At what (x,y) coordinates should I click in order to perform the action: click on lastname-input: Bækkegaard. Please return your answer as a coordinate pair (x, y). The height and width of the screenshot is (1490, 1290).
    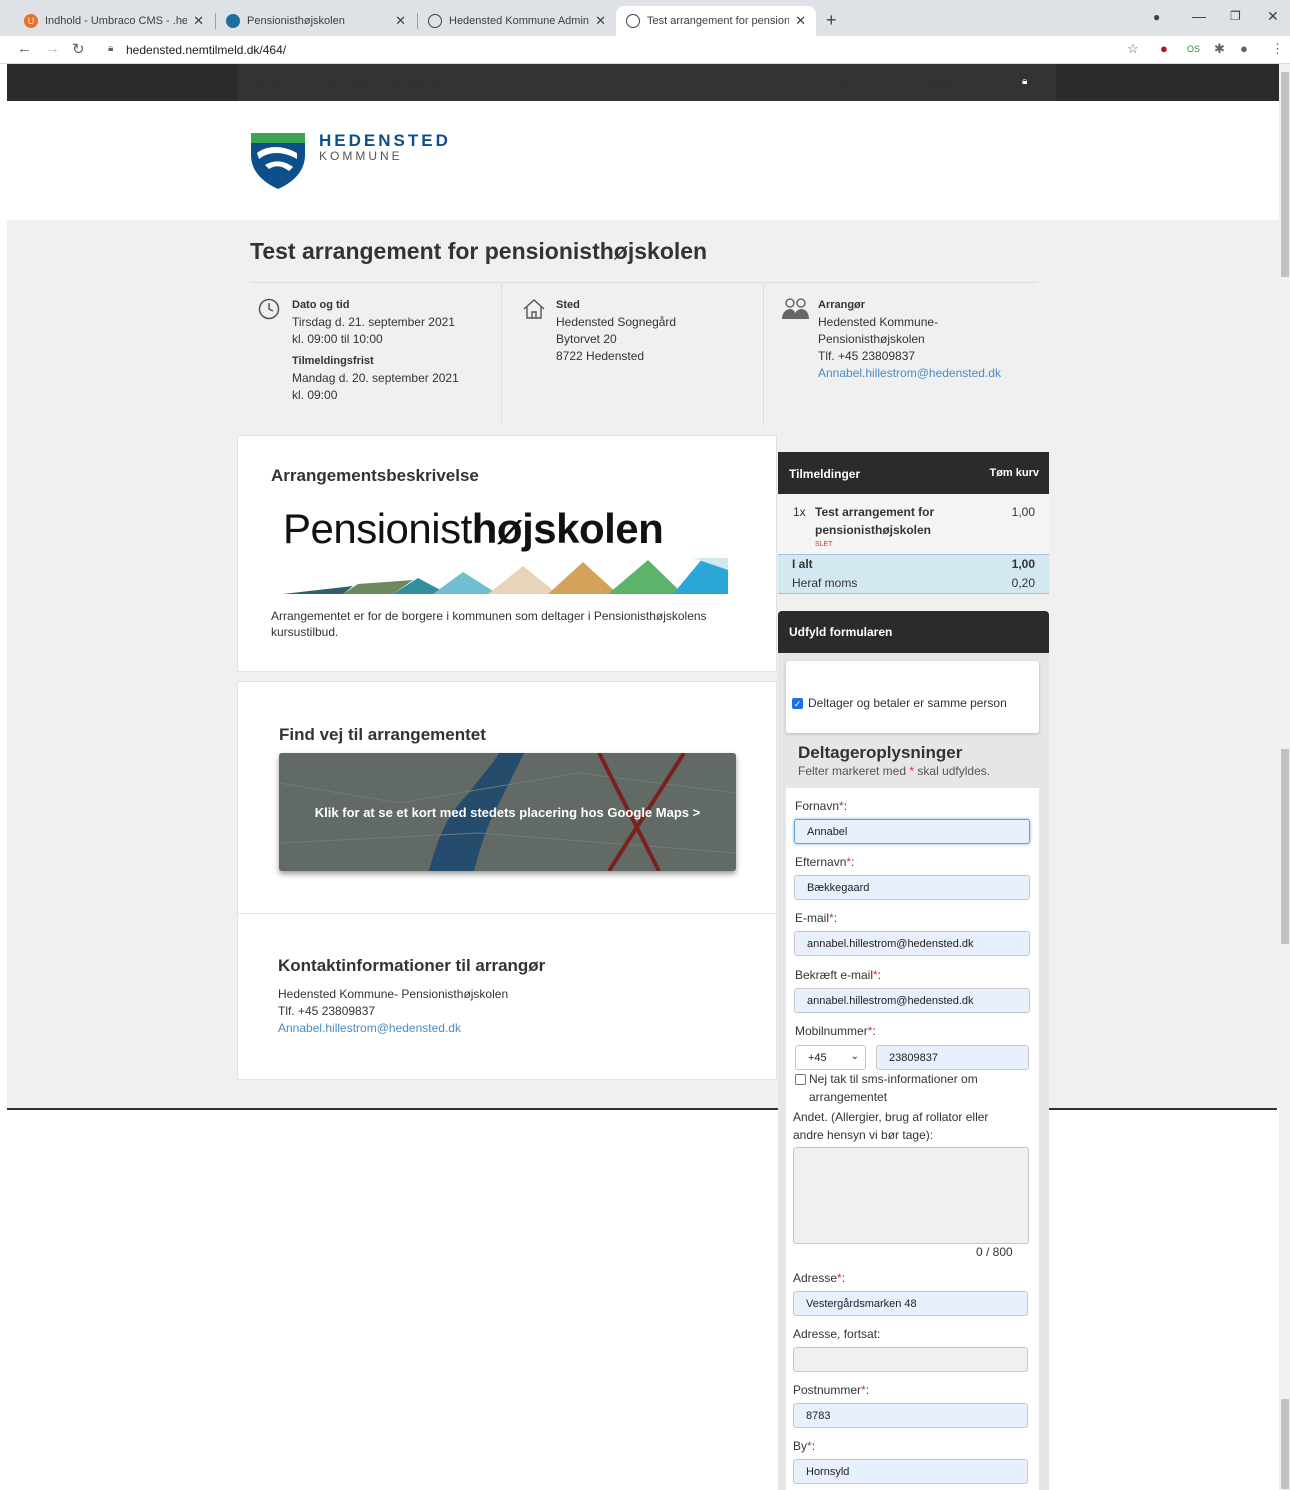
    Looking at the image, I should click on (912, 887).